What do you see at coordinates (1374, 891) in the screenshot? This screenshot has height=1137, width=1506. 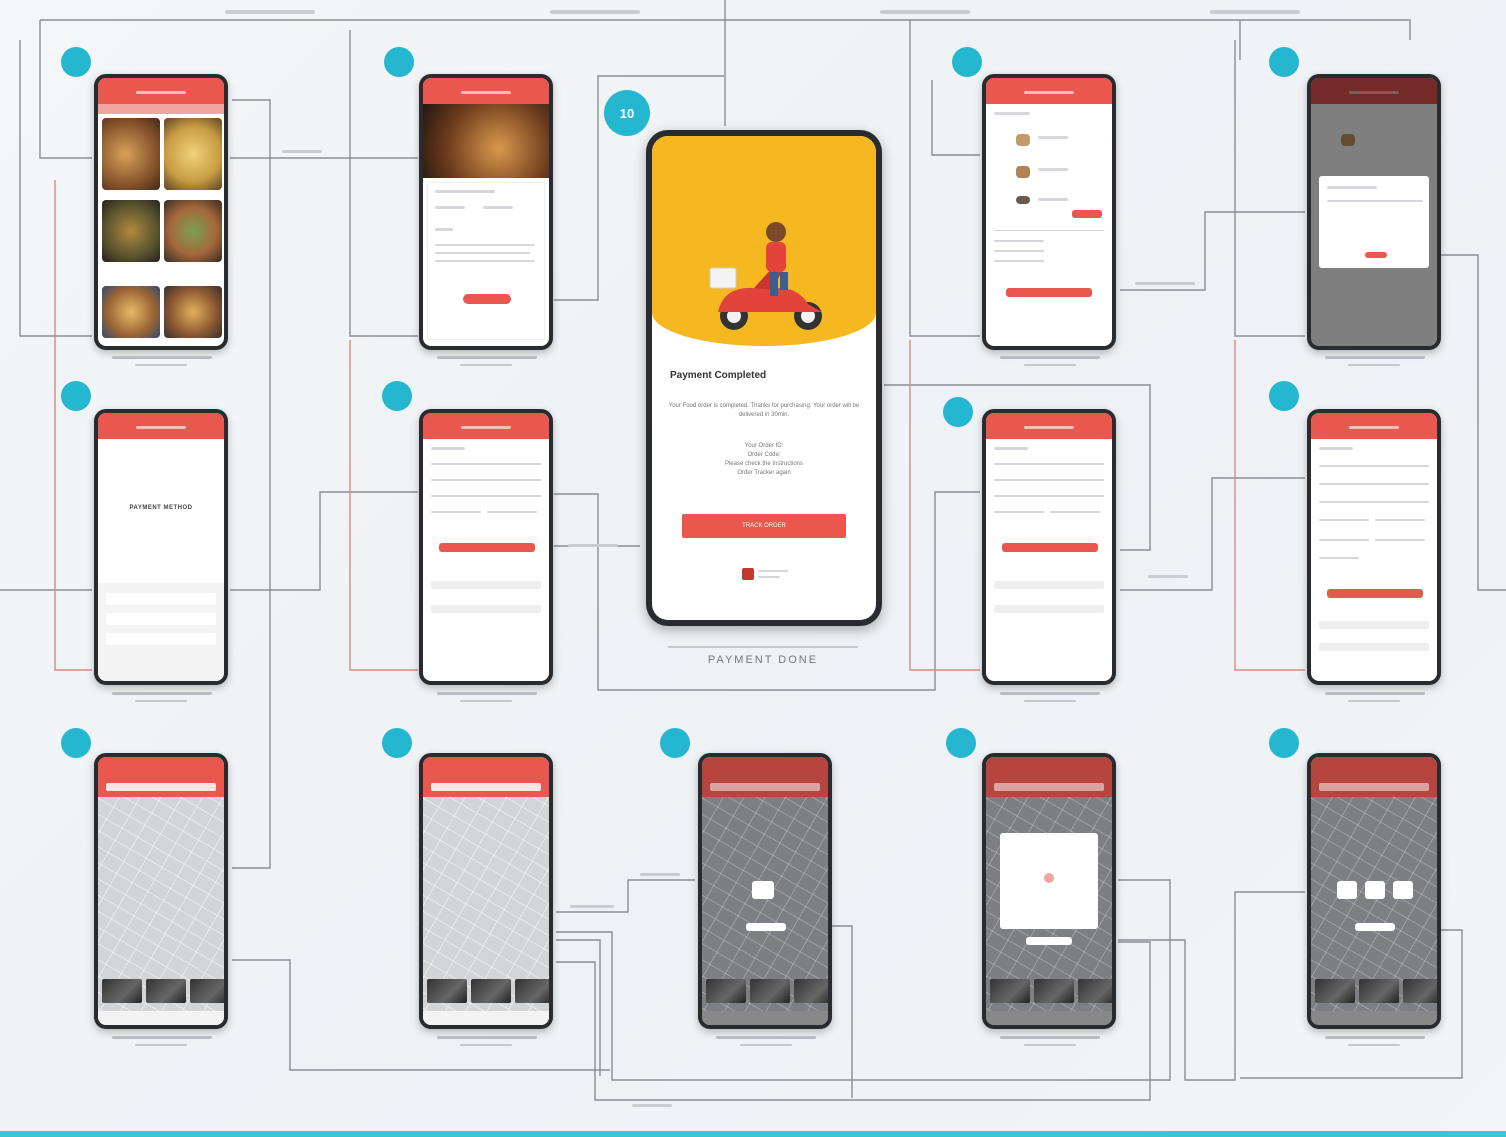 I see `screen-map-options` at bounding box center [1374, 891].